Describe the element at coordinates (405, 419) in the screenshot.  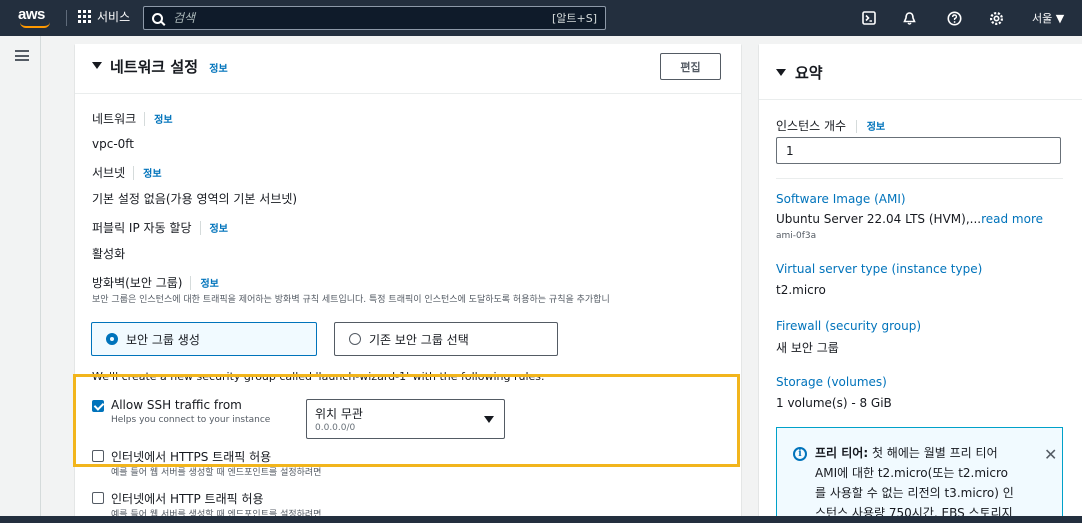
I see `ssh-source-select: 위치 무관 0.0.0.0/0` at that location.